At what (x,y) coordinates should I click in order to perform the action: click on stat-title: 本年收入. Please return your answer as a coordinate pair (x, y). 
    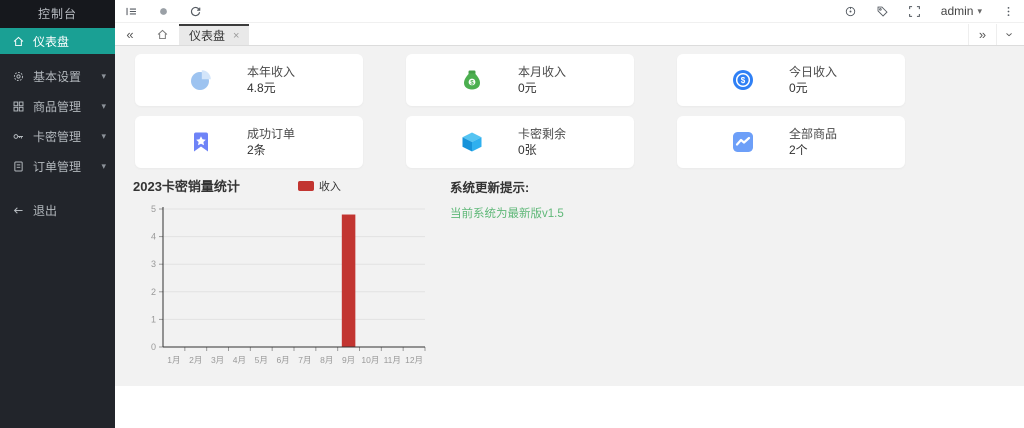
    Looking at the image, I should click on (271, 72).